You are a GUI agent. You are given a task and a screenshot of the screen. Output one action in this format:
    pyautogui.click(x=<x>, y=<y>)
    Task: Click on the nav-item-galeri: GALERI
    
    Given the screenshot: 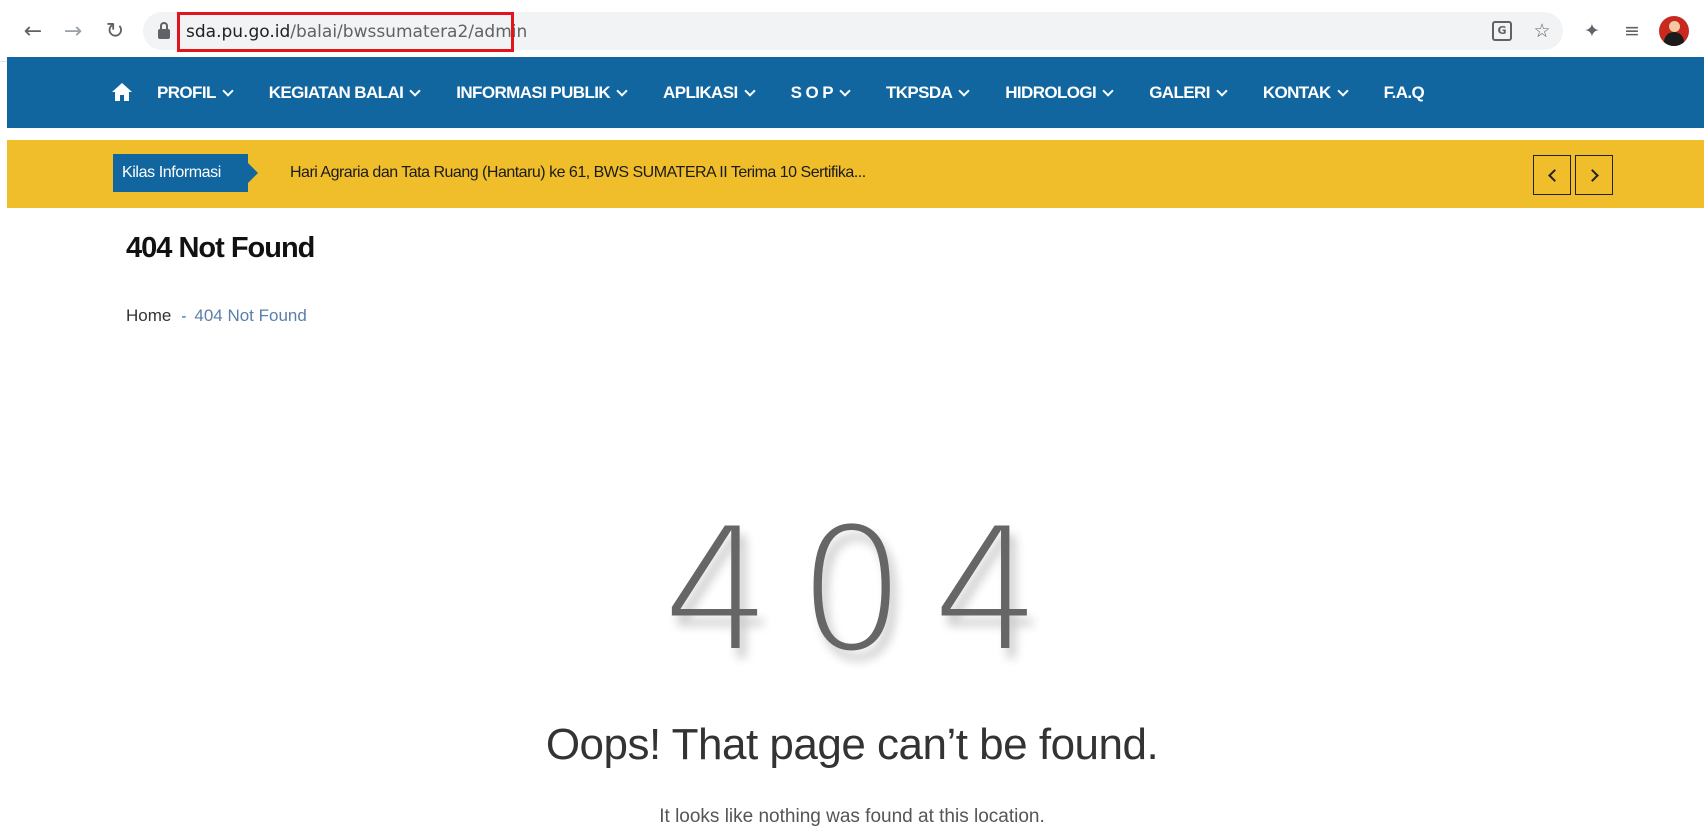 What is the action you would take?
    pyautogui.click(x=1188, y=92)
    